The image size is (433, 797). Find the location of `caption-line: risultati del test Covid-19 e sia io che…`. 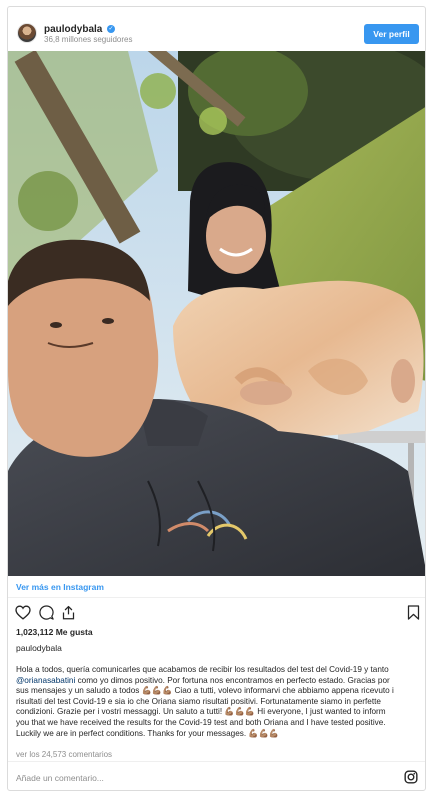

caption-line: risultati del test Covid-19 e sia io che… is located at coordinates (198, 701).